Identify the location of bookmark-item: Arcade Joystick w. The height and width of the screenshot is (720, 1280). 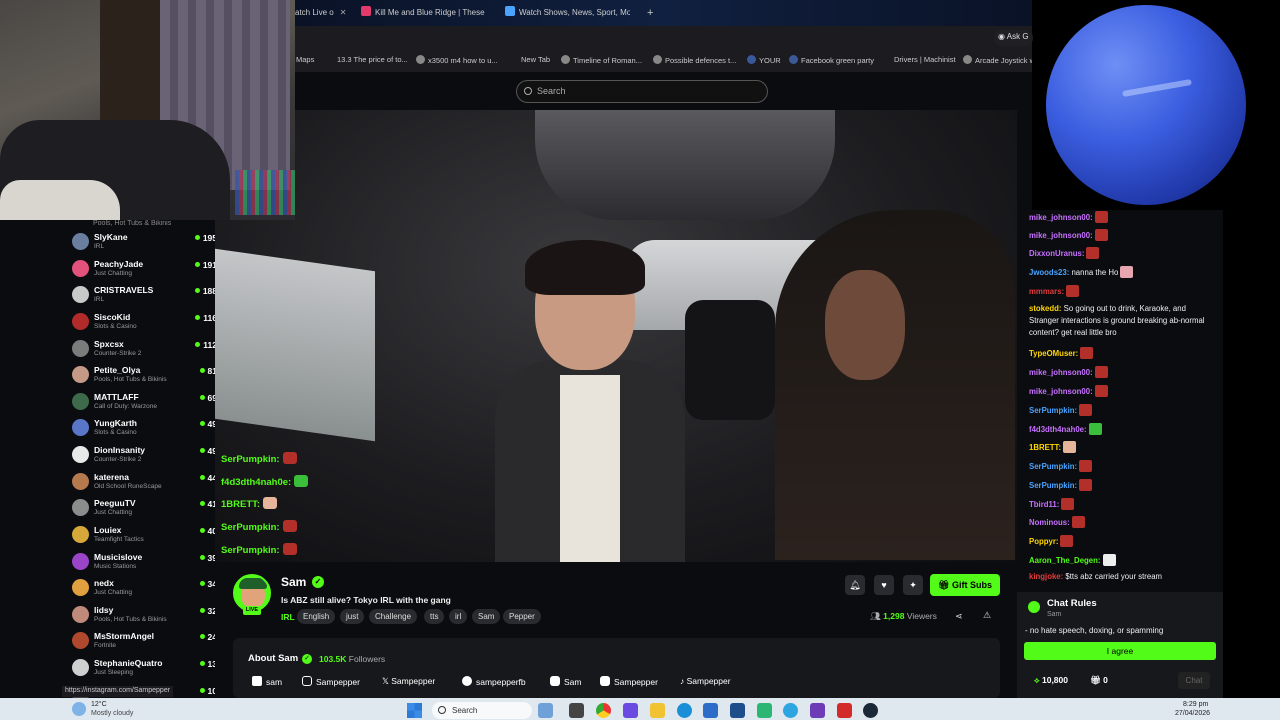
(997, 60).